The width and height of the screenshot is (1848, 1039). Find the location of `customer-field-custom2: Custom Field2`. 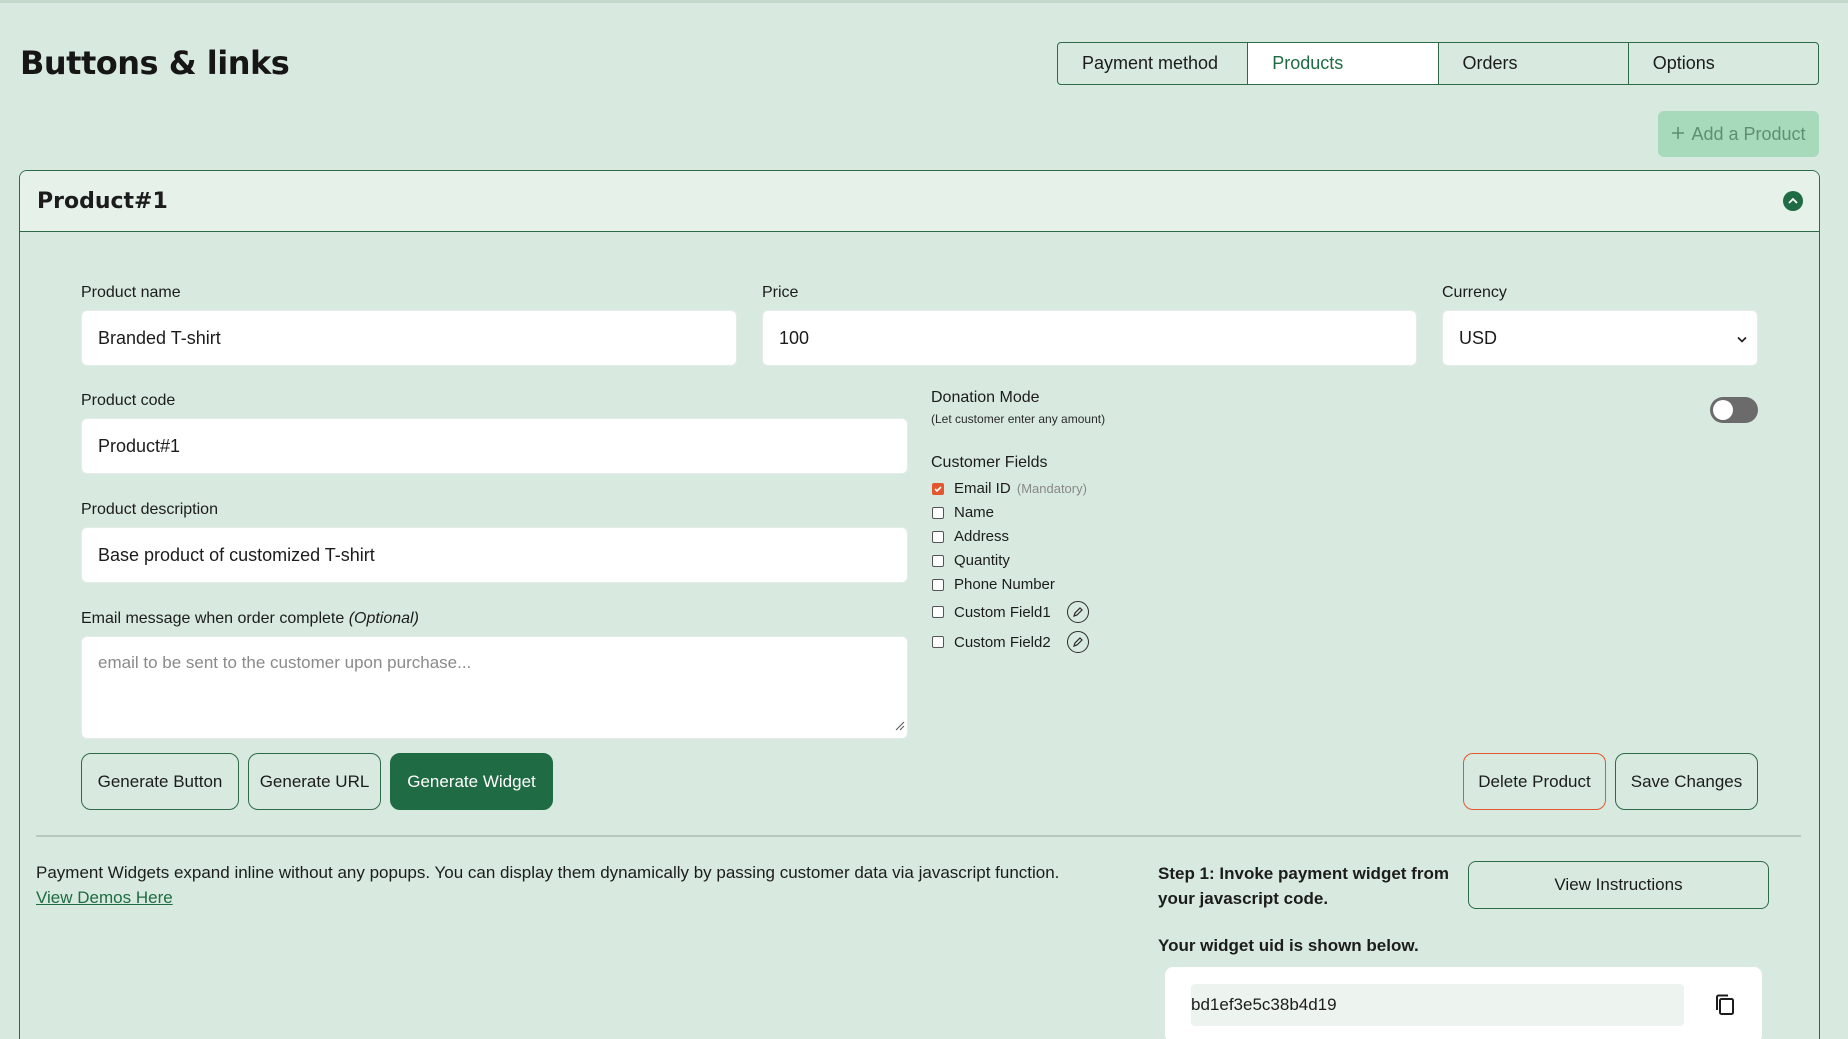

customer-field-custom2: Custom Field2 is located at coordinates (1010, 642).